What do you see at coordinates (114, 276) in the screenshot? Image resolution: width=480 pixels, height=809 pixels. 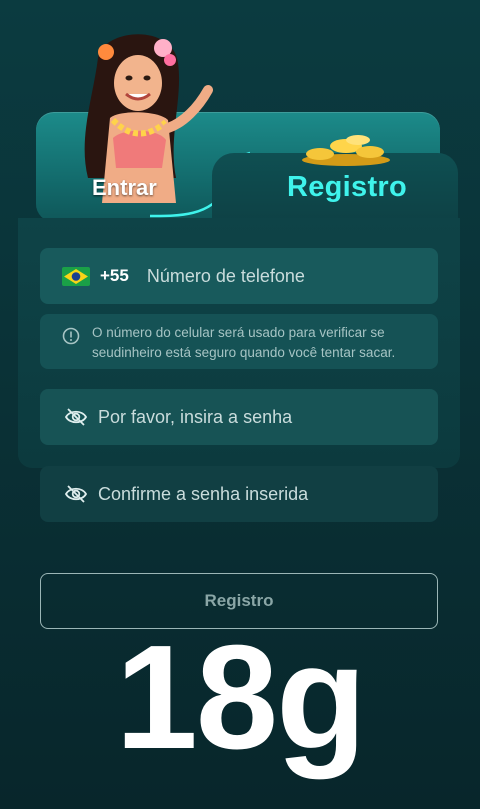 I see `country-code: +55` at bounding box center [114, 276].